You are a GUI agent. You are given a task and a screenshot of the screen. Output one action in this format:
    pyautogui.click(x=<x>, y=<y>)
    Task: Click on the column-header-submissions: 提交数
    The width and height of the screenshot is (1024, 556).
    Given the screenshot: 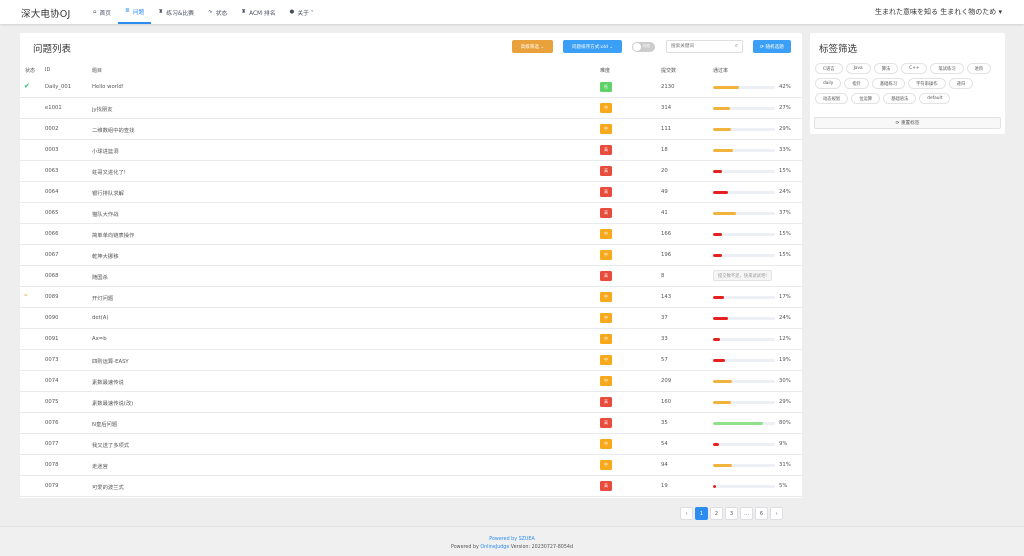 What is the action you would take?
    pyautogui.click(x=668, y=70)
    